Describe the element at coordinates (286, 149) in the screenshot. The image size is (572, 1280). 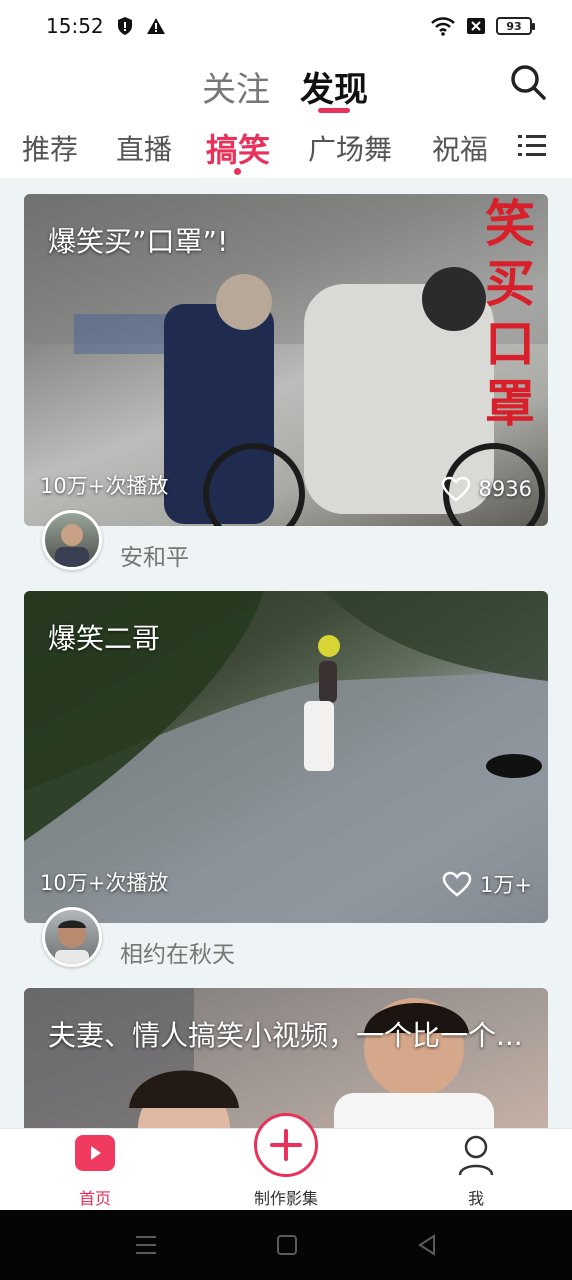
I see `category-bar: 推荐 直播 搞笑 广场舞 祝福` at that location.